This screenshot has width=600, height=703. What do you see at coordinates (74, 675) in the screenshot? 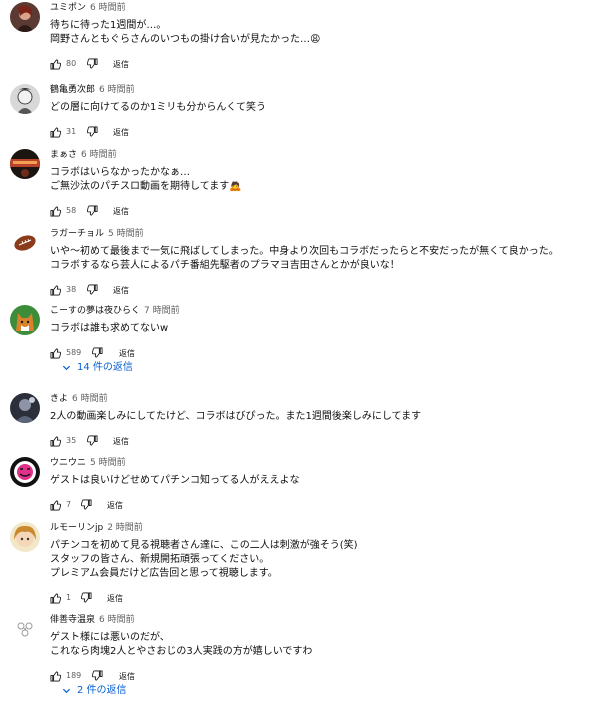
I see `like-count: 189` at bounding box center [74, 675].